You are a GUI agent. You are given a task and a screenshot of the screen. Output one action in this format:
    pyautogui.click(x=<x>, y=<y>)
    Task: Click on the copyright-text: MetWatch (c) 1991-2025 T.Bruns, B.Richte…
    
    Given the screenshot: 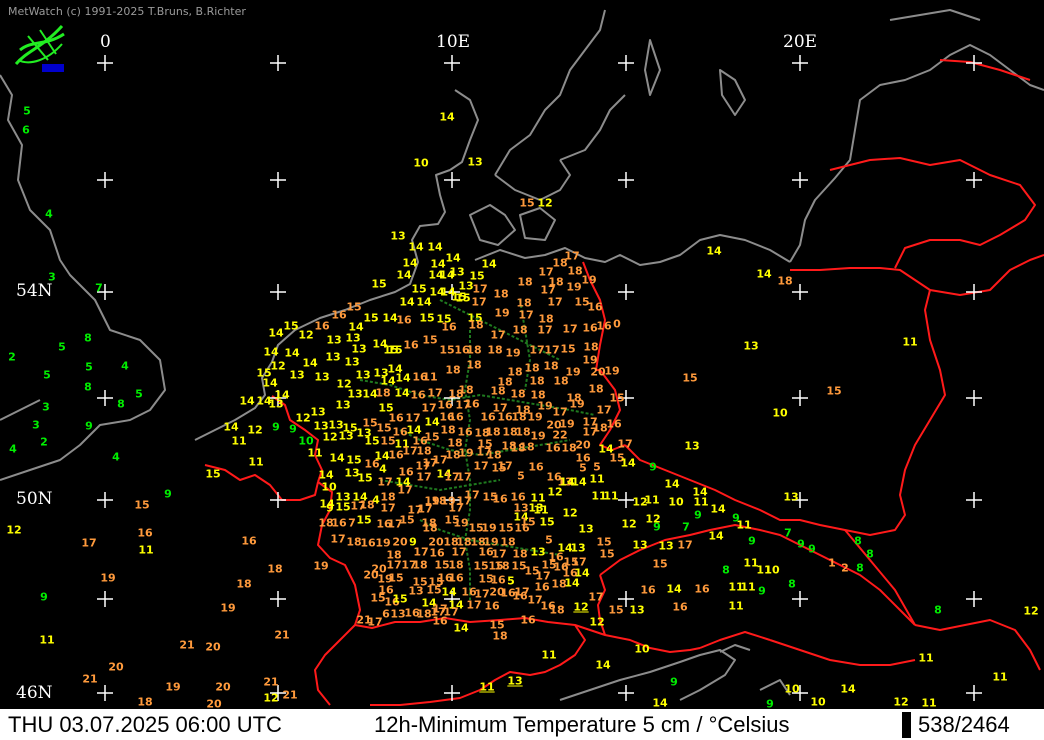 What is the action you would take?
    pyautogui.click(x=127, y=11)
    